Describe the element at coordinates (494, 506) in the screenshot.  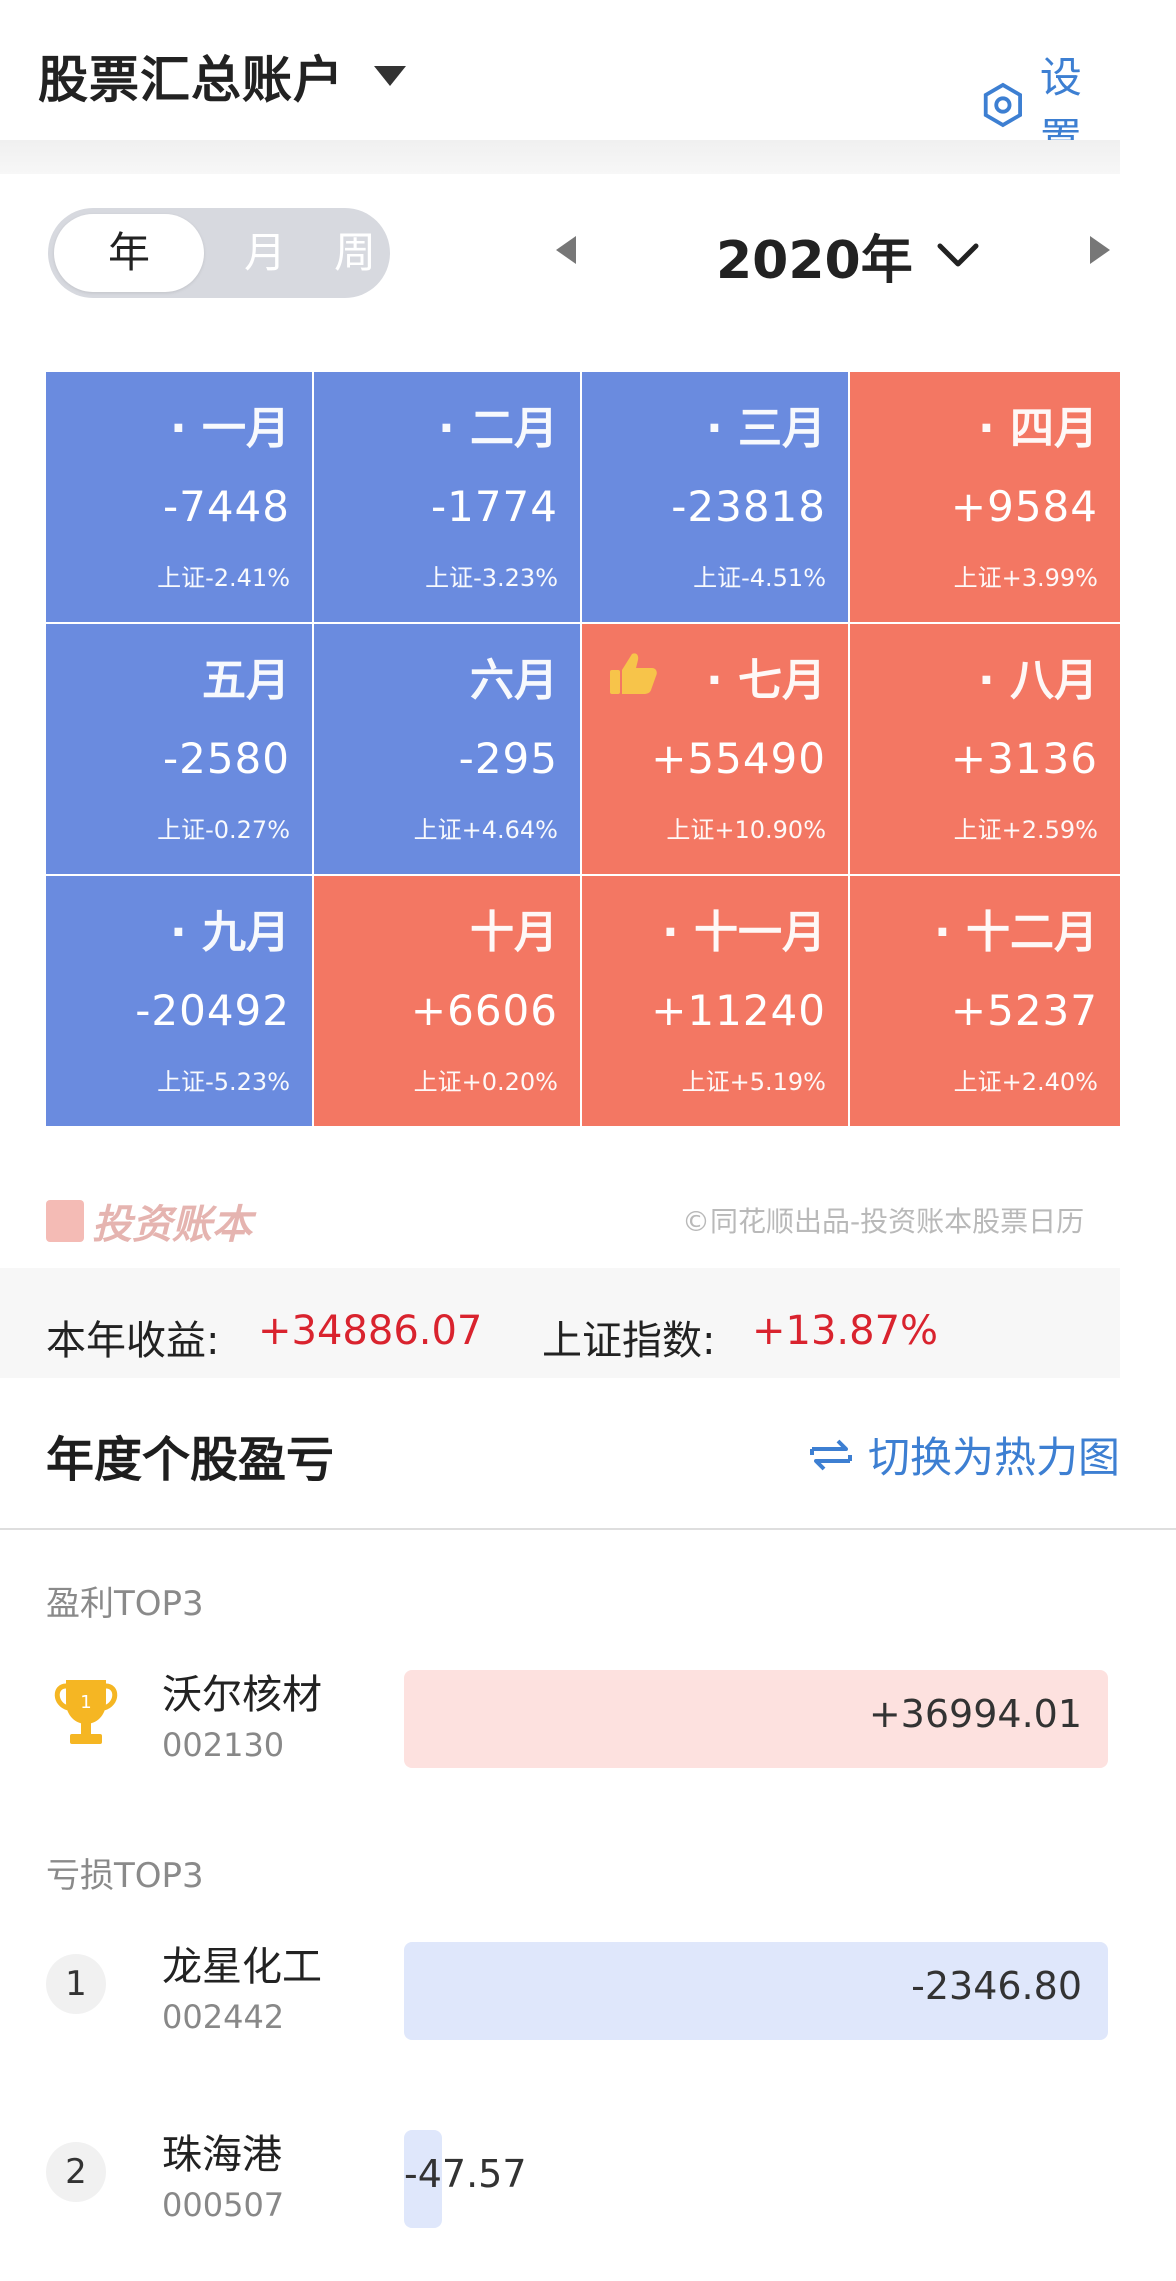
I see `month-value: -1774` at that location.